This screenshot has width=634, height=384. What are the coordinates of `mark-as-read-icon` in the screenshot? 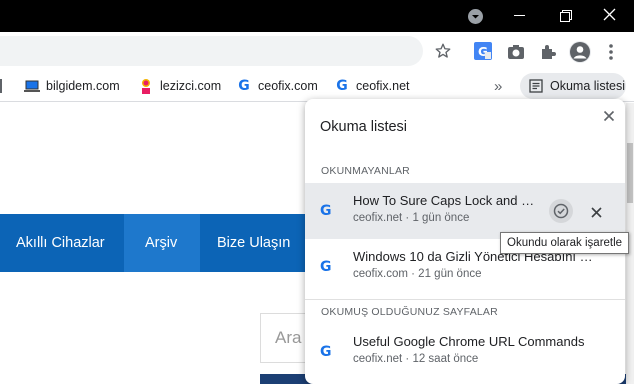 It's located at (561, 211).